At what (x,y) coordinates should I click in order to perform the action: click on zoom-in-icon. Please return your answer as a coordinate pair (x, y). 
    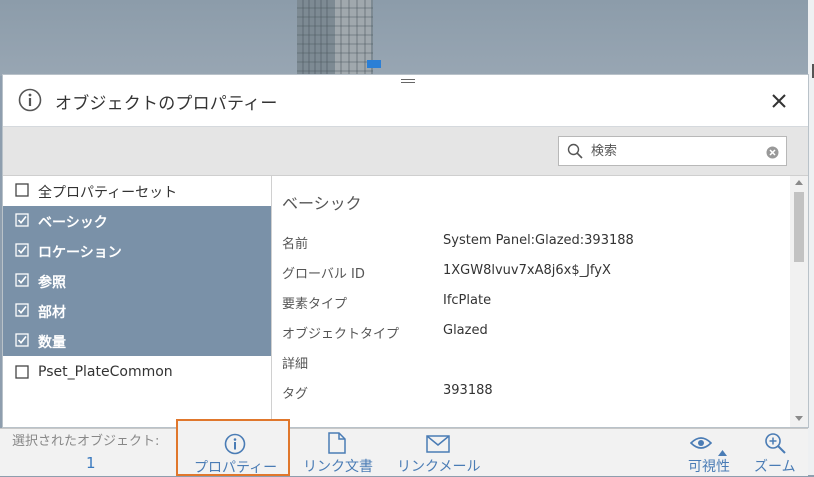
    Looking at the image, I should click on (775, 445).